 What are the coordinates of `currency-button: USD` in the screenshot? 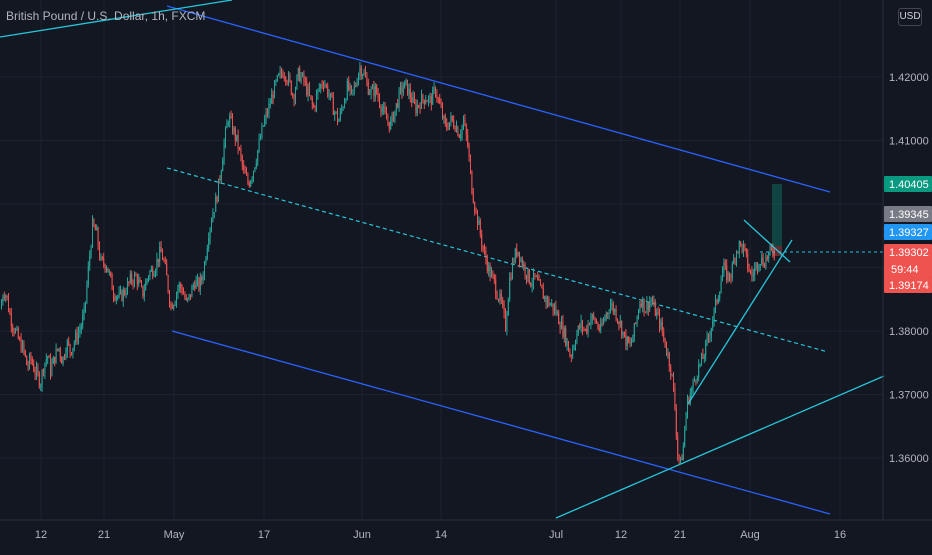 It's located at (910, 17).